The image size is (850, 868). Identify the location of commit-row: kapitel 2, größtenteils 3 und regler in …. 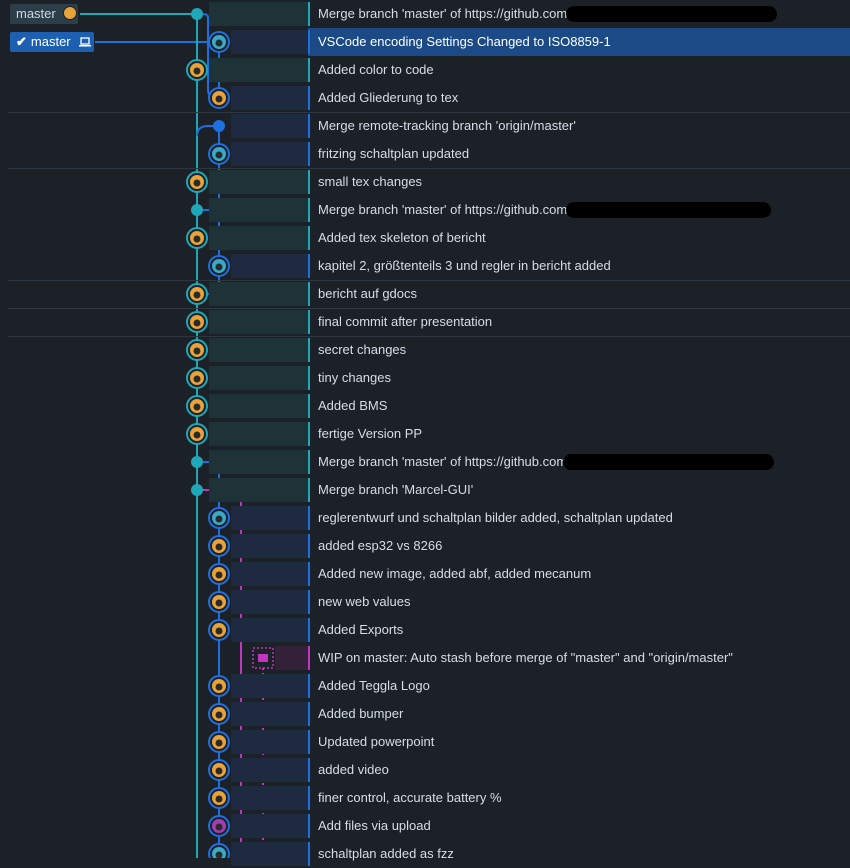
(425, 266).